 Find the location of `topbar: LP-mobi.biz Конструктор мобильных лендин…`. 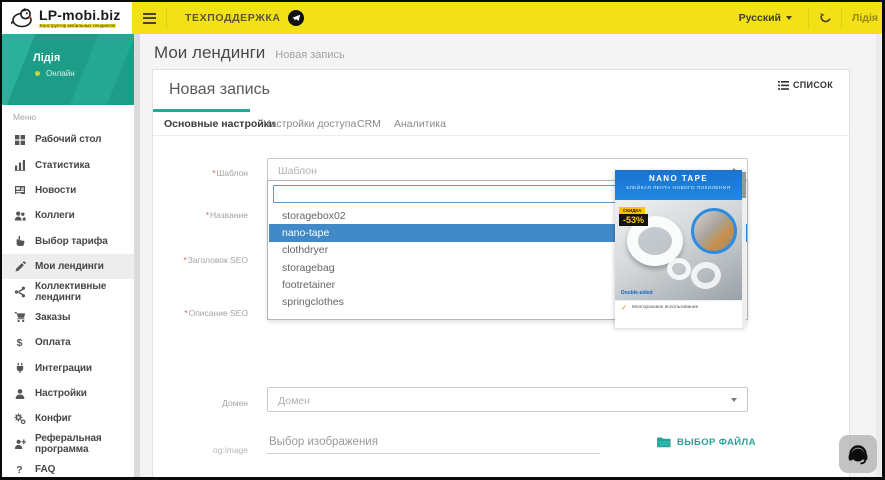

topbar: LP-mobi.biz Конструктор мобильных лендин… is located at coordinates (442, 18).